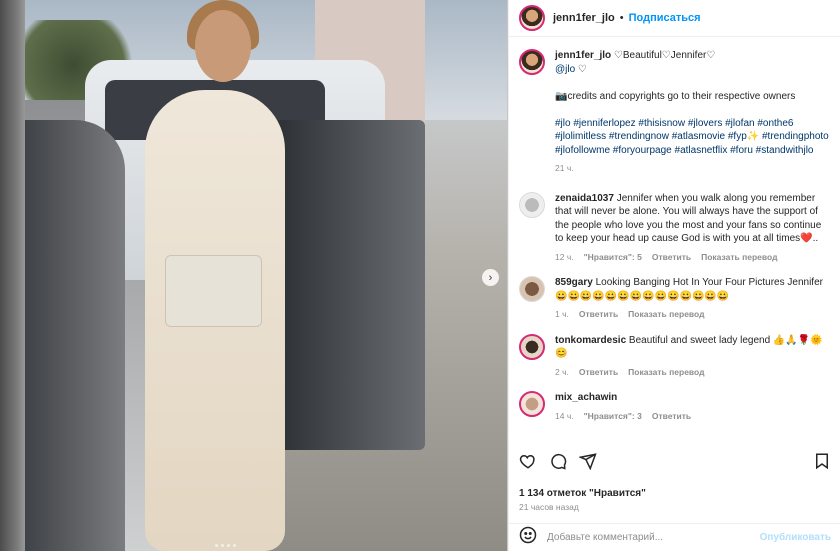 The width and height of the screenshot is (840, 551). I want to click on photo-handbag, so click(213, 291).